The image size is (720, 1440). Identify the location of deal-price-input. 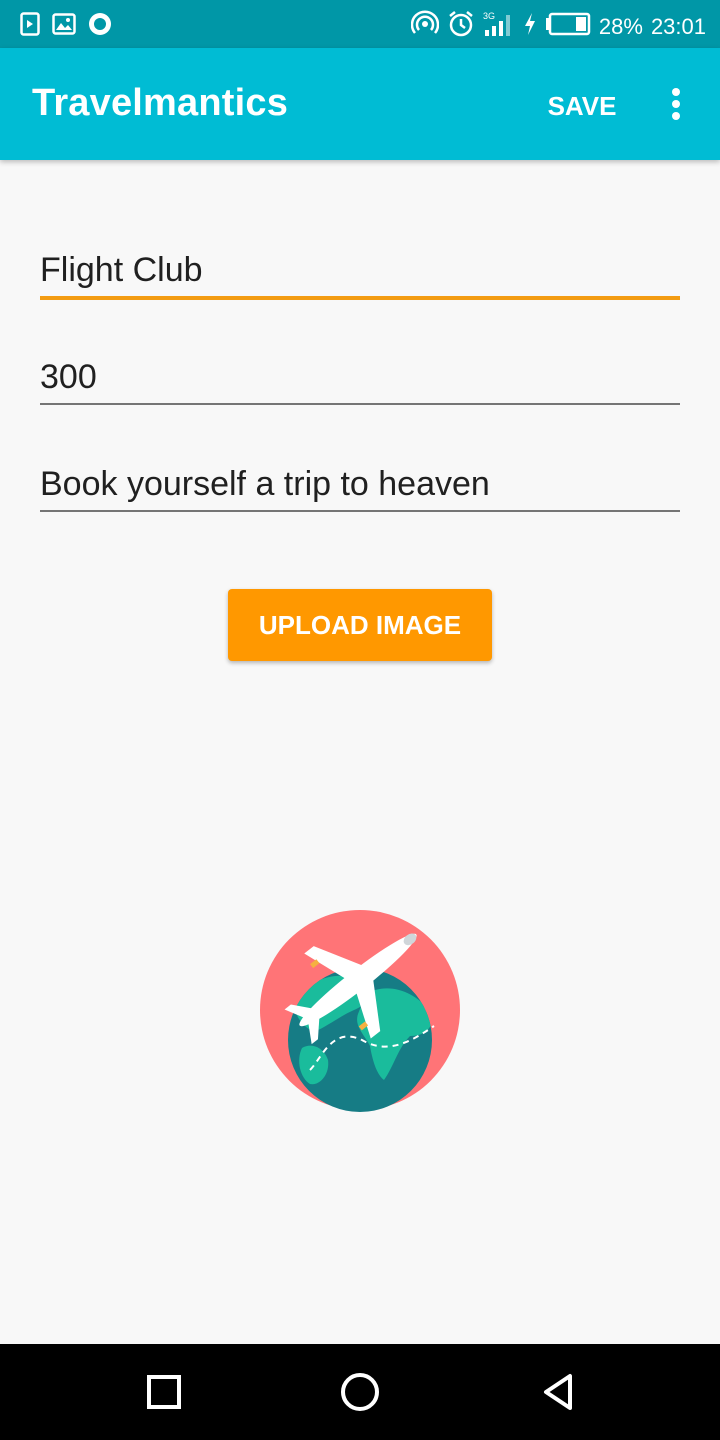
(360, 377).